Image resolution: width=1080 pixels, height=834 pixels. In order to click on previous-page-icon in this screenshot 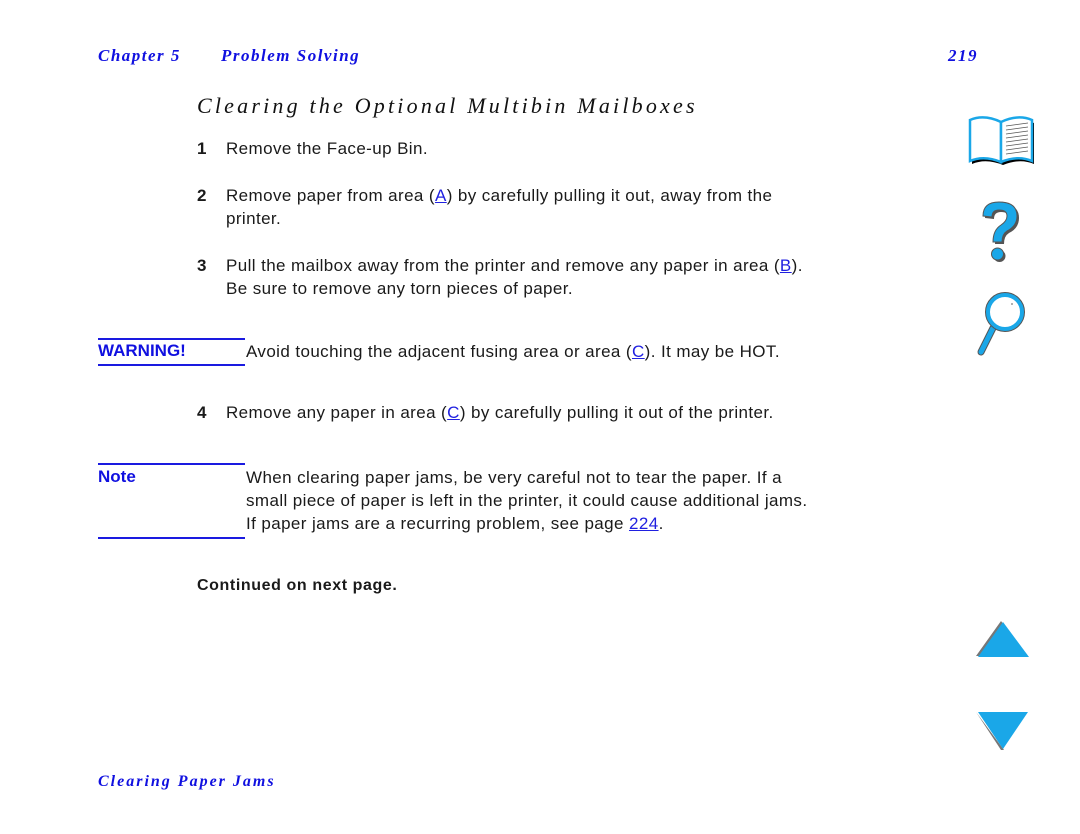, I will do `click(1002, 640)`.